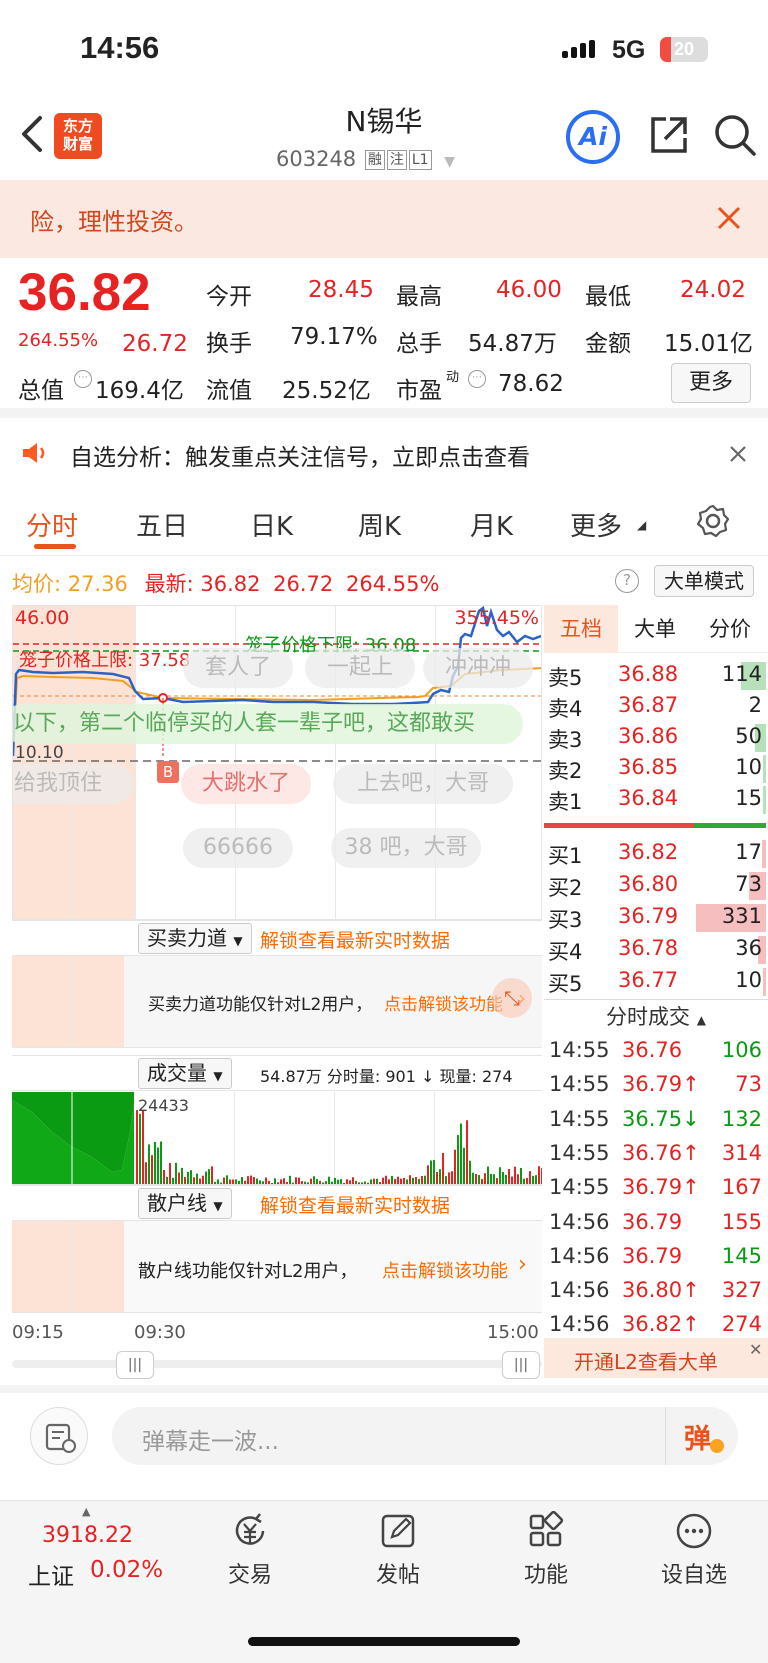  What do you see at coordinates (669, 135) in the screenshot?
I see `share-icon` at bounding box center [669, 135].